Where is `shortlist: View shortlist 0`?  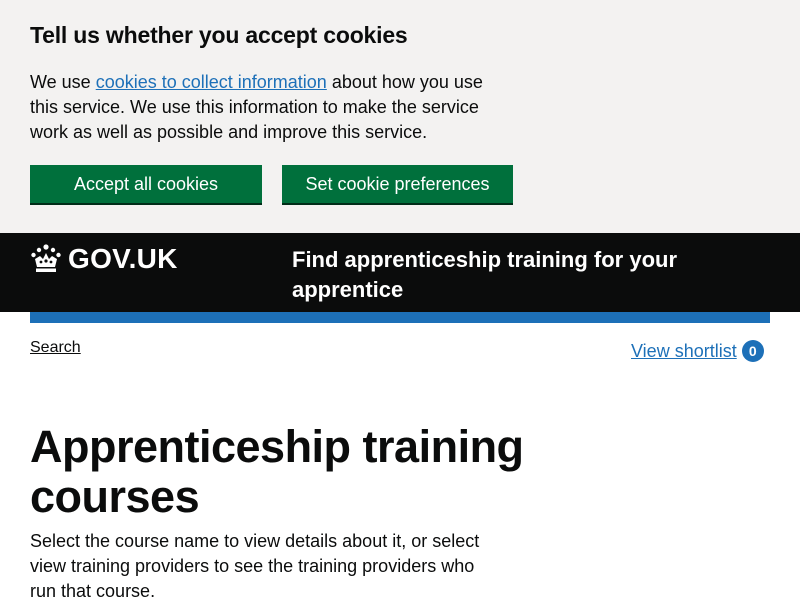 shortlist: View shortlist 0 is located at coordinates (697, 351).